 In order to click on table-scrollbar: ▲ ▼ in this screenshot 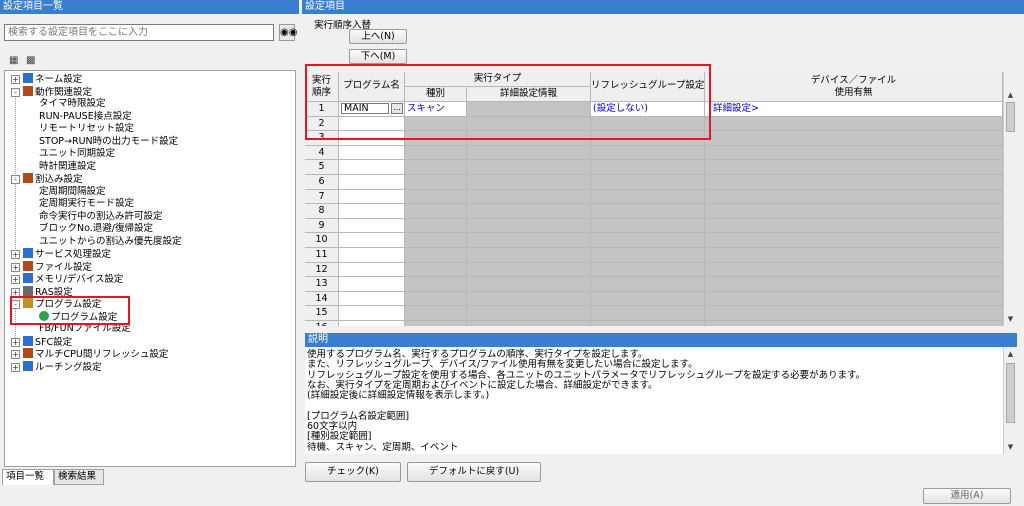, I will do `click(1010, 199)`.